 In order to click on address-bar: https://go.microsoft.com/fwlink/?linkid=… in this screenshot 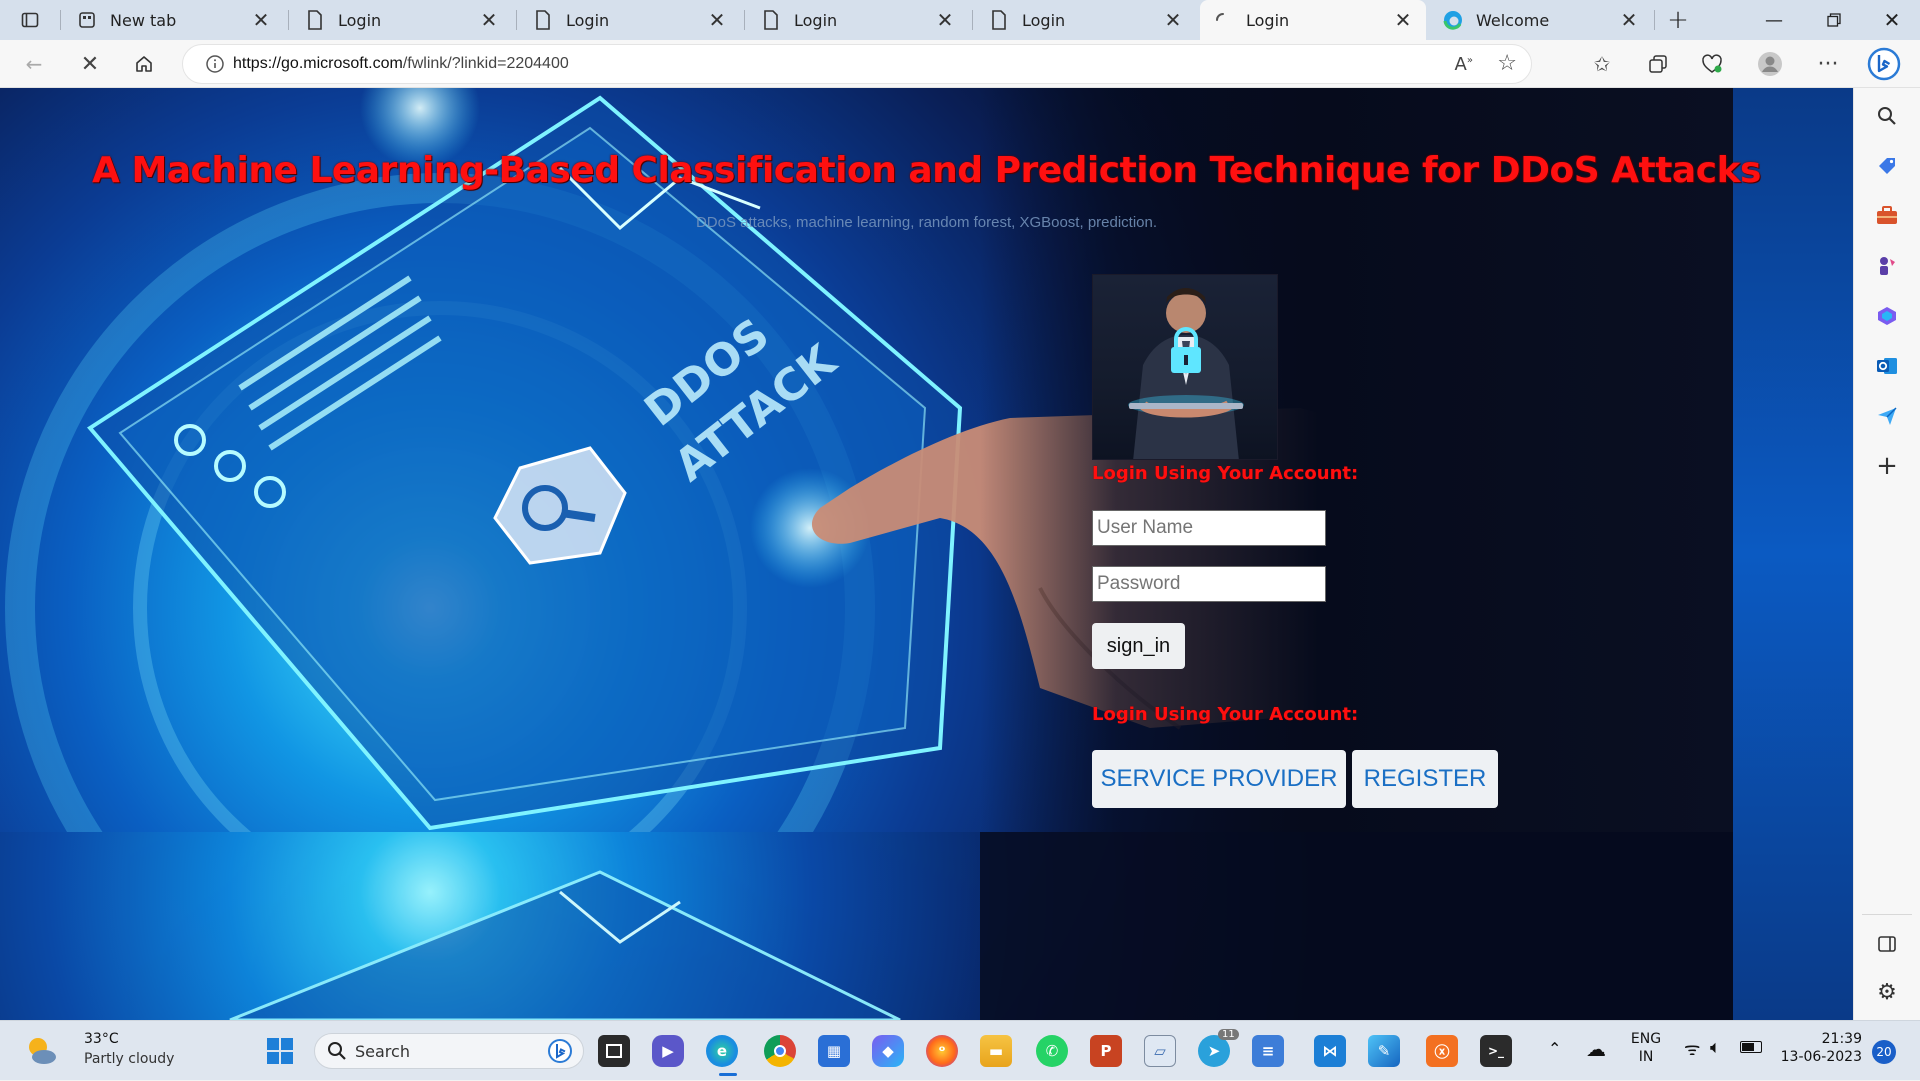, I will do `click(857, 64)`.